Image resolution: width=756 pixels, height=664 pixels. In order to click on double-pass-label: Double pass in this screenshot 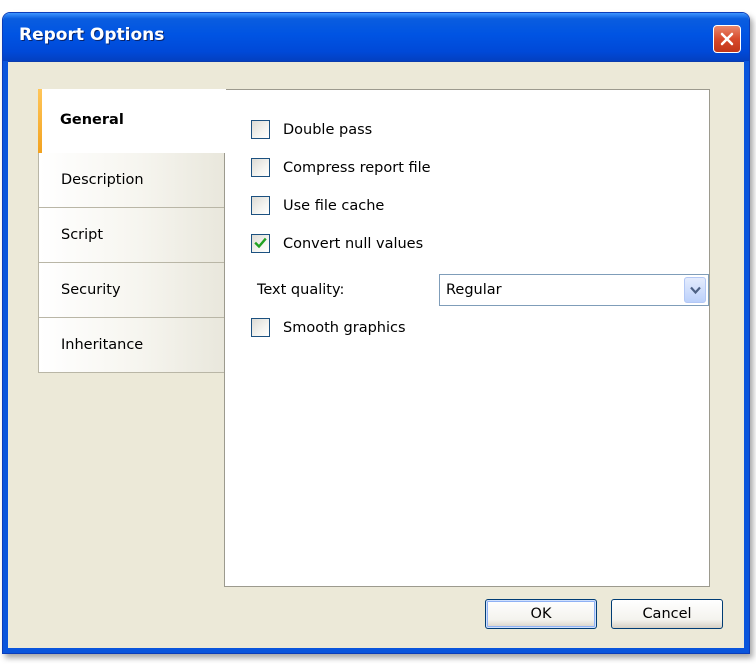, I will do `click(328, 130)`.